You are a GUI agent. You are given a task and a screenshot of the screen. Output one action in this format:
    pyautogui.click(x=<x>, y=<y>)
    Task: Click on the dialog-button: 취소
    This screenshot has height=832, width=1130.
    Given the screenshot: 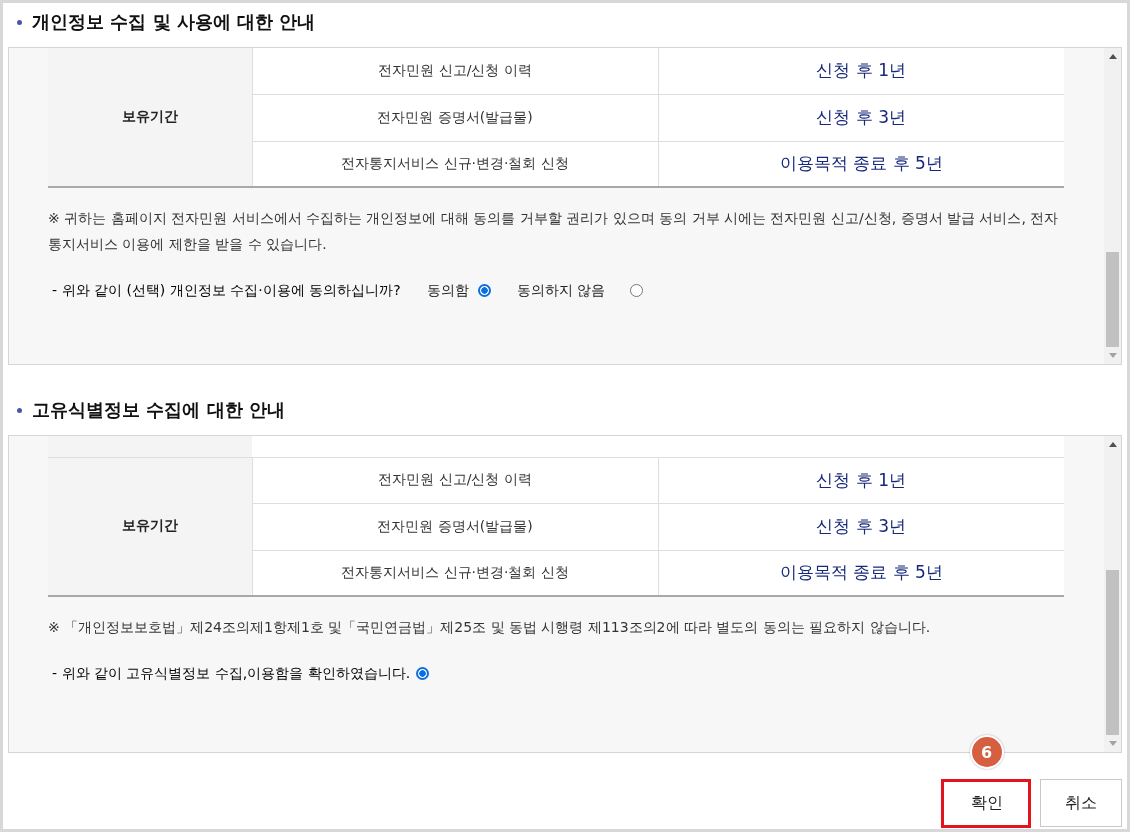 What is the action you would take?
    pyautogui.click(x=1081, y=803)
    